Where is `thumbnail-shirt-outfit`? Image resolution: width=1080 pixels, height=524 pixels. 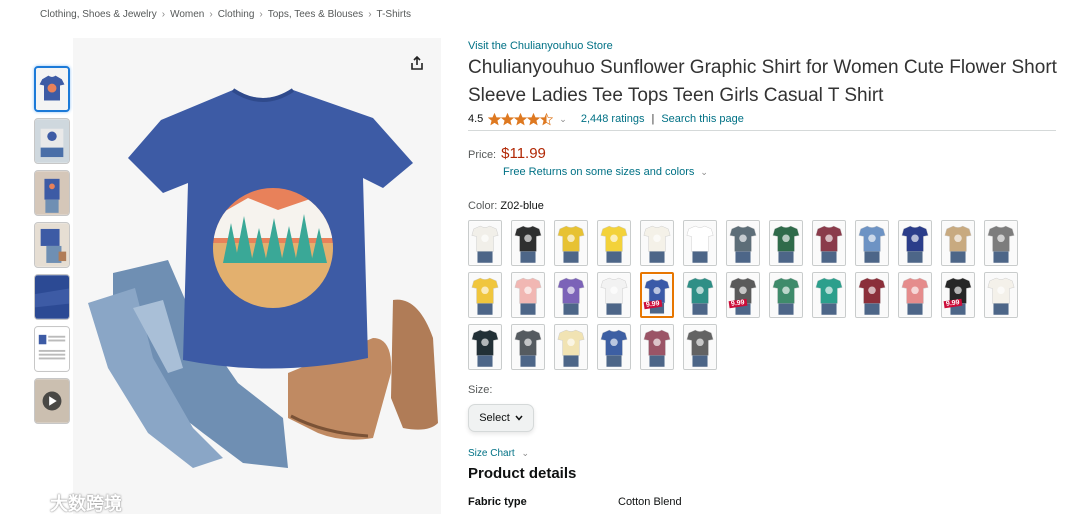 thumbnail-shirt-outfit is located at coordinates (52, 245).